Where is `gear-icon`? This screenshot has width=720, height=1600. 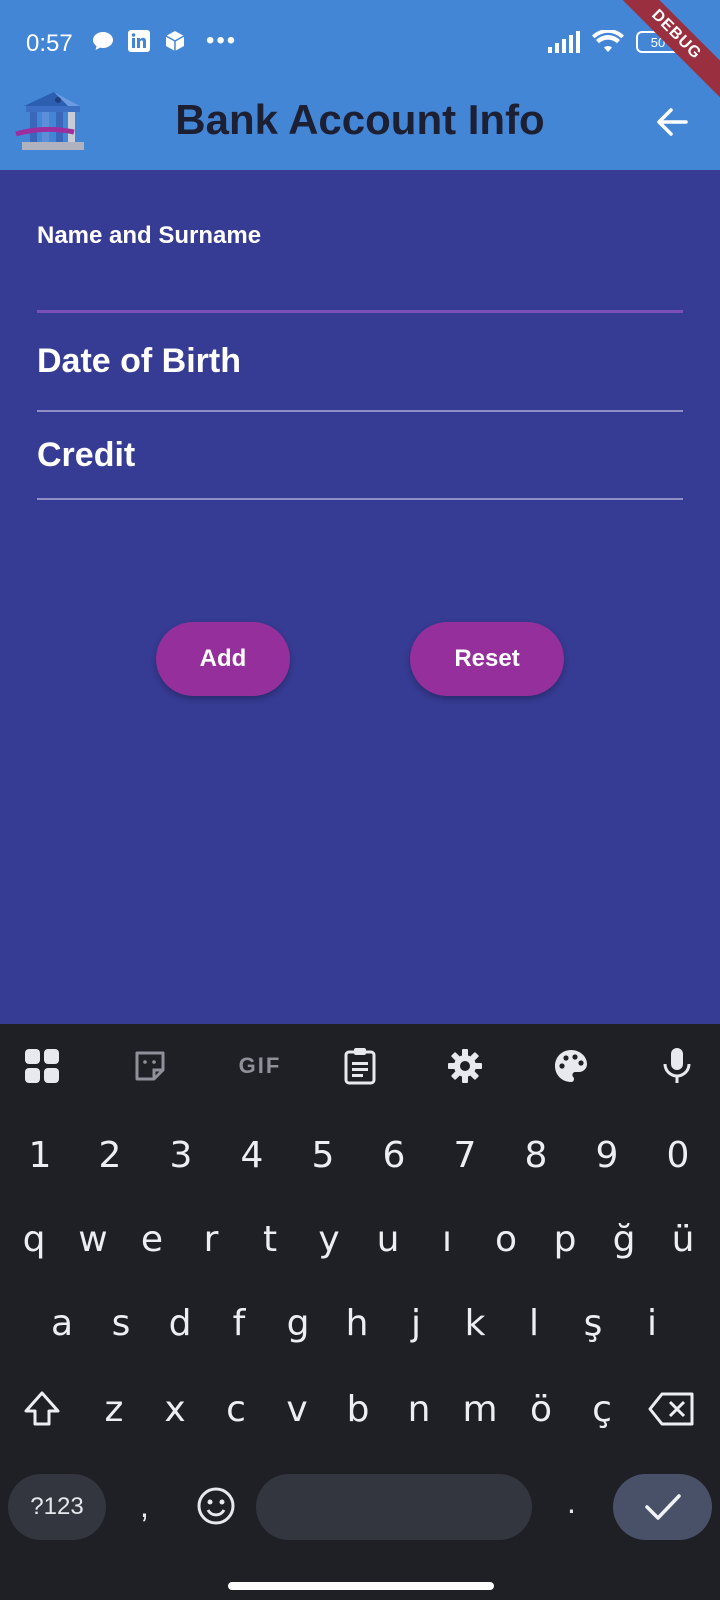 gear-icon is located at coordinates (465, 1066).